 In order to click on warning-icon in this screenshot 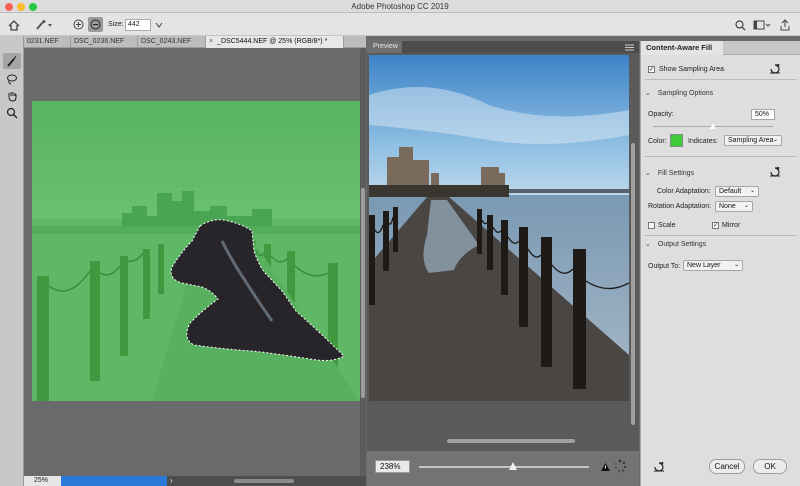, I will do `click(605, 468)`.